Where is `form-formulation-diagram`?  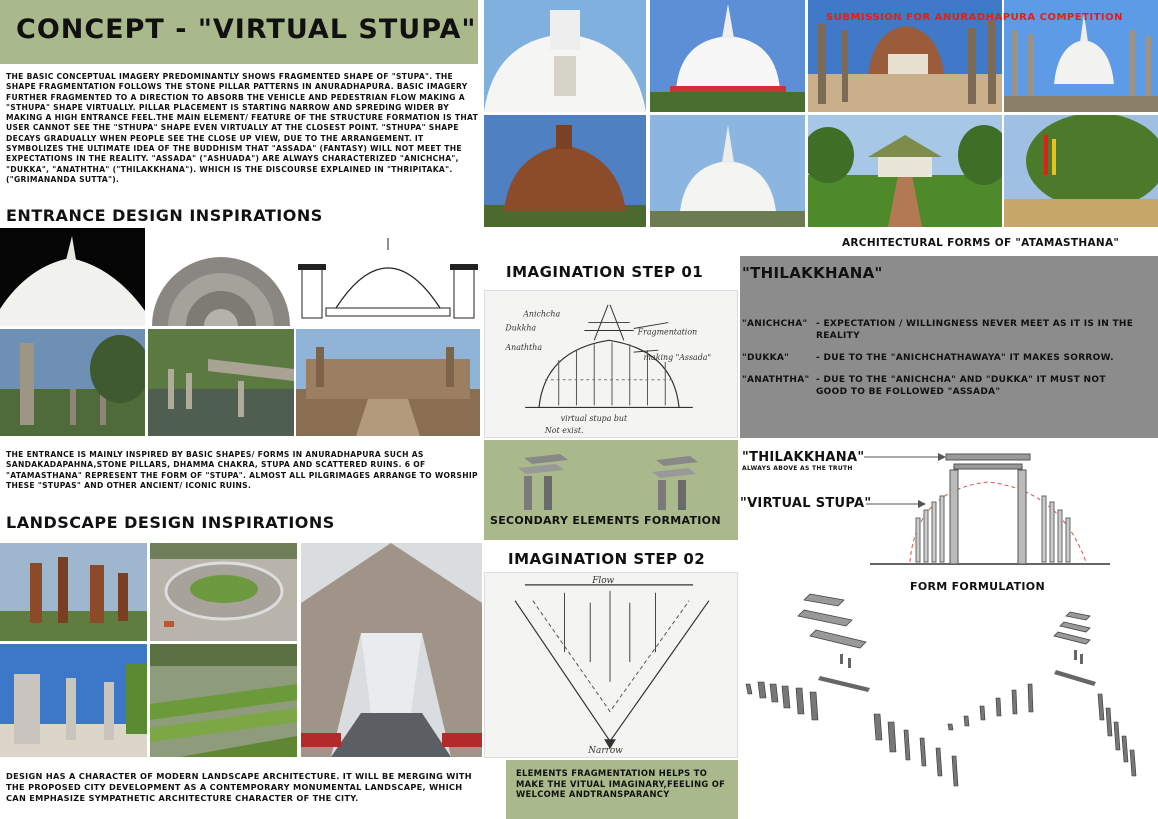 form-formulation-diagram is located at coordinates (987, 509).